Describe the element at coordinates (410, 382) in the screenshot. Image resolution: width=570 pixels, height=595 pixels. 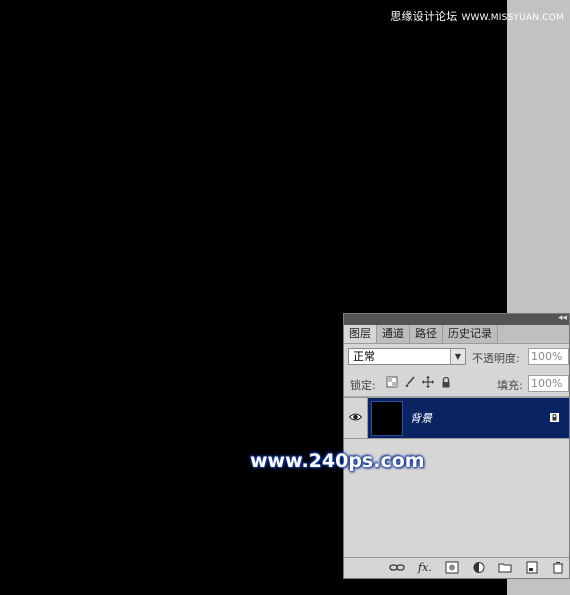
I see `lock-brush-icon` at that location.